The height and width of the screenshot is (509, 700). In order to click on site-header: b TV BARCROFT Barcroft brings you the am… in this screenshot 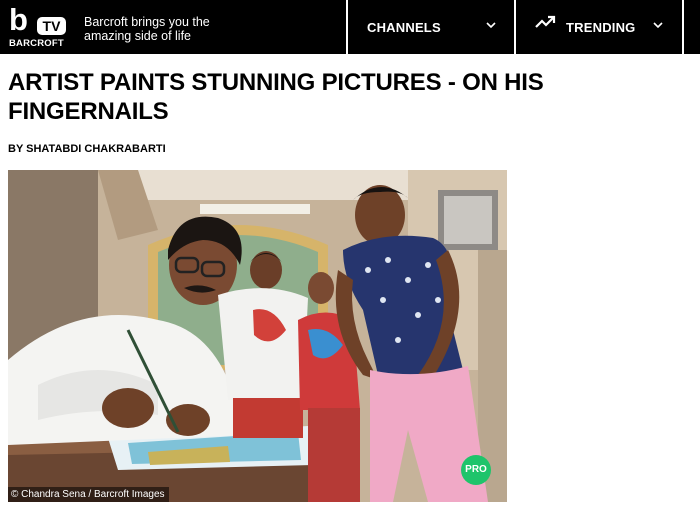, I will do `click(350, 27)`.